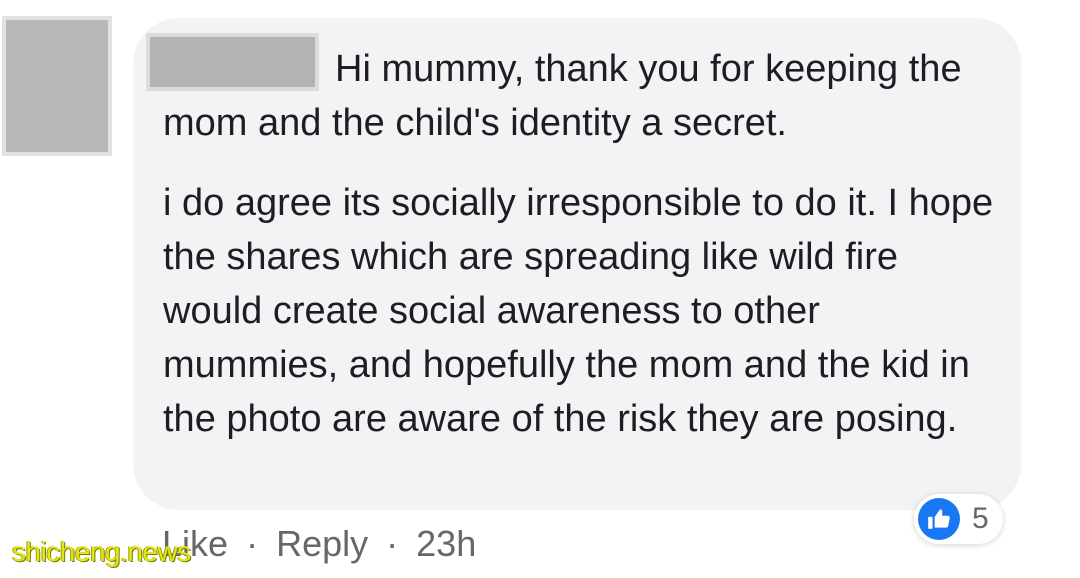 Image resolution: width=1080 pixels, height=578 pixels. Describe the element at coordinates (446, 544) in the screenshot. I see `timestamp: 23h` at that location.